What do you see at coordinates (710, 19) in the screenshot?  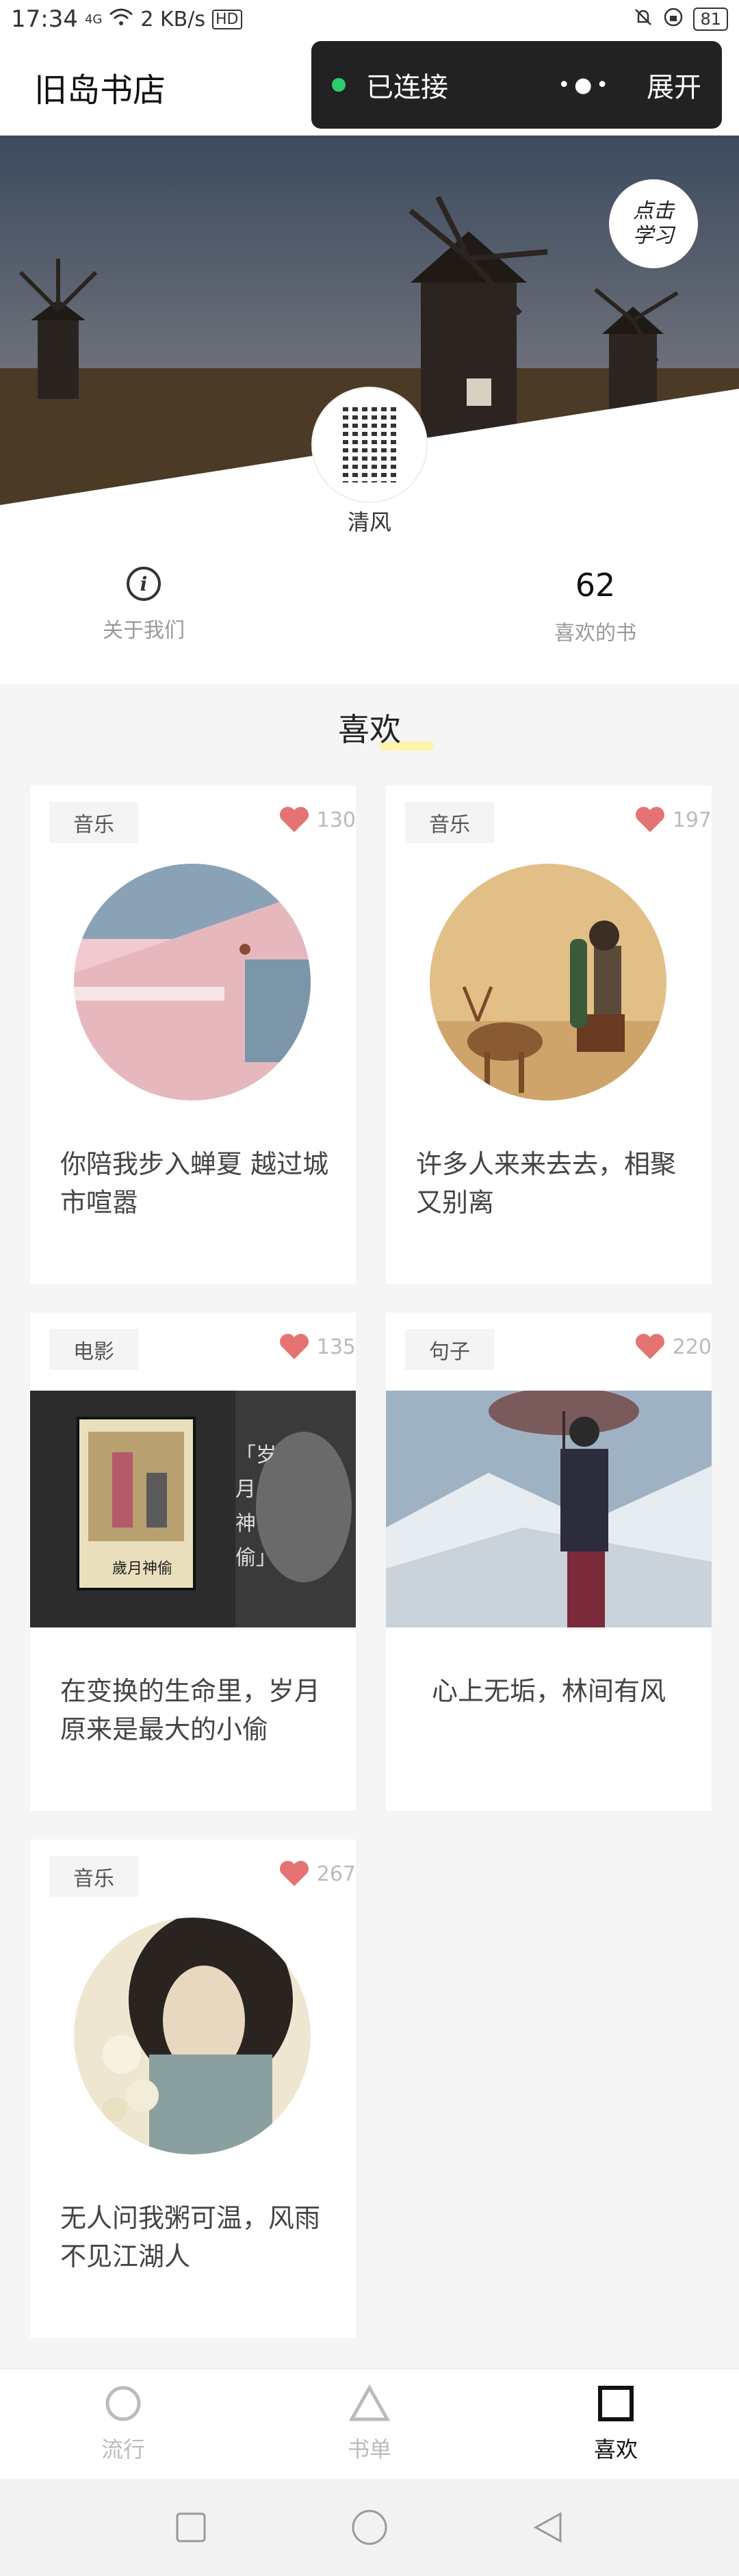 I see `battery-indicator: 81` at bounding box center [710, 19].